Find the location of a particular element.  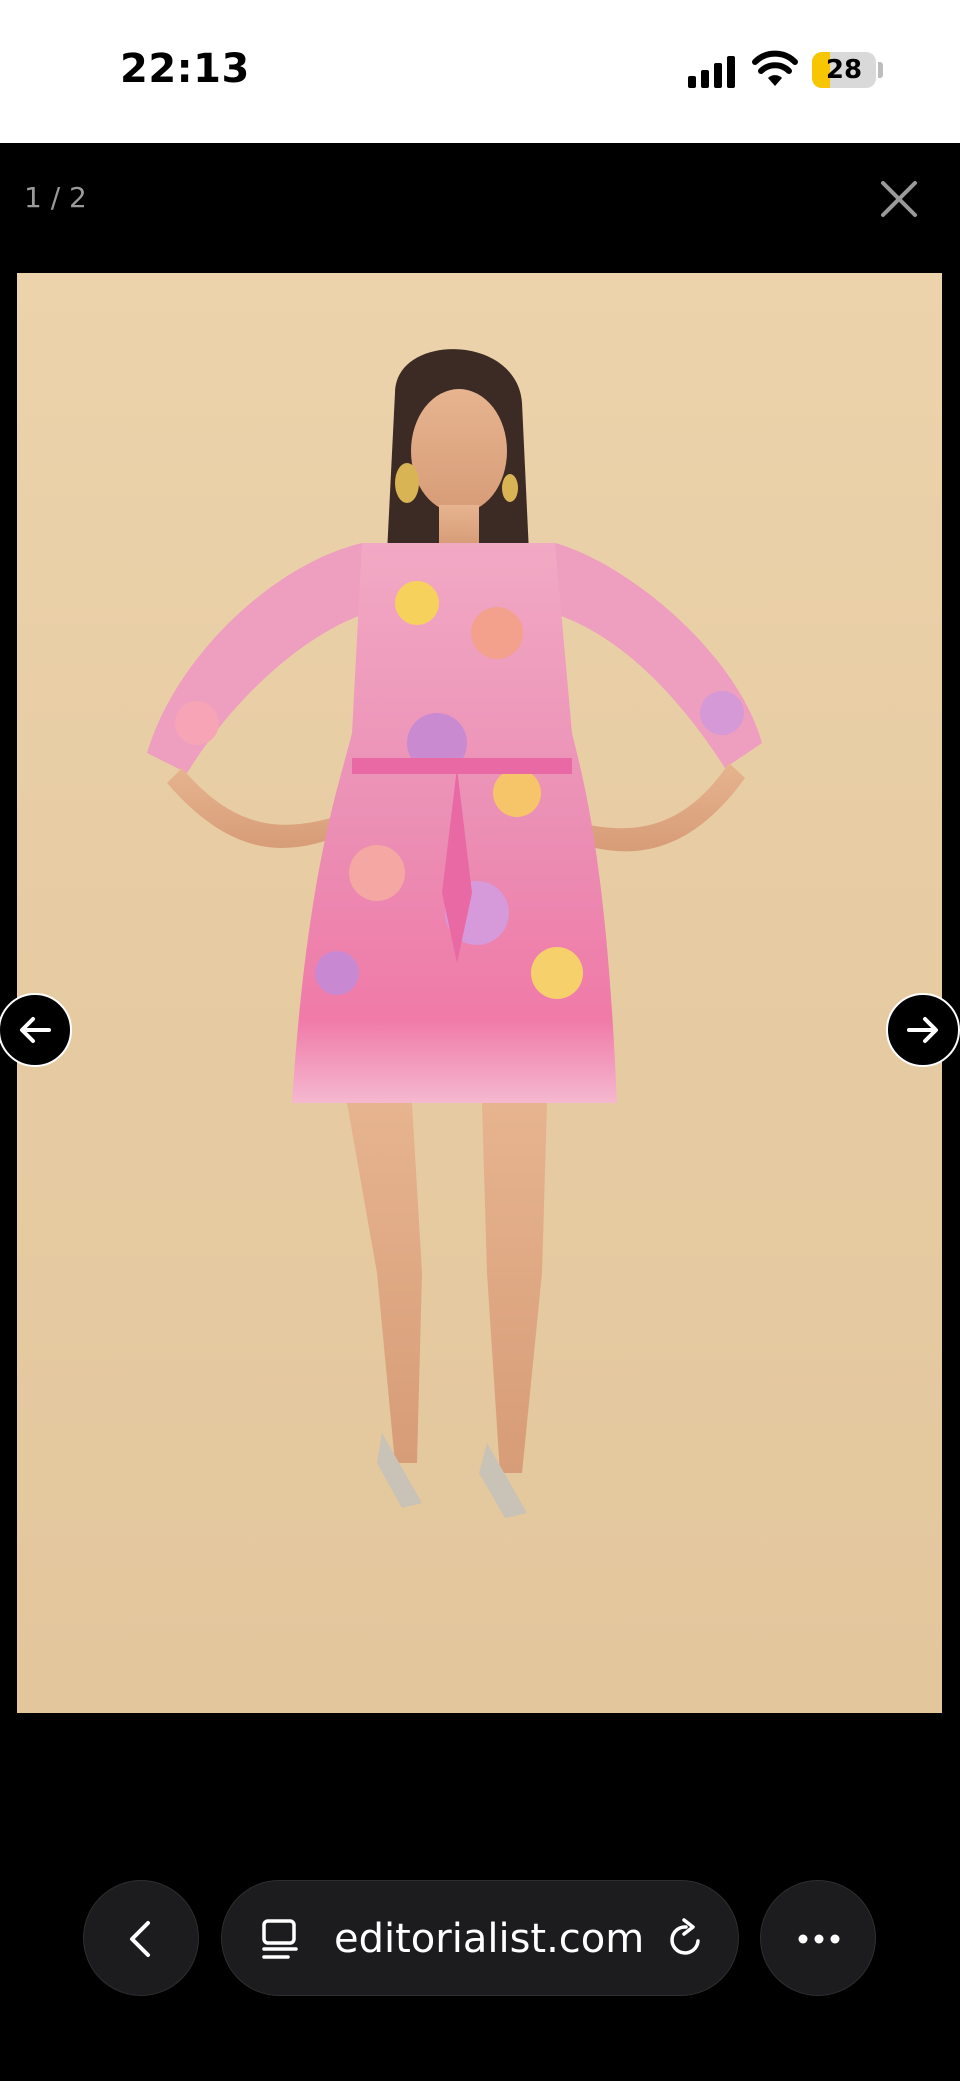

battery-level: 28 is located at coordinates (844, 70).